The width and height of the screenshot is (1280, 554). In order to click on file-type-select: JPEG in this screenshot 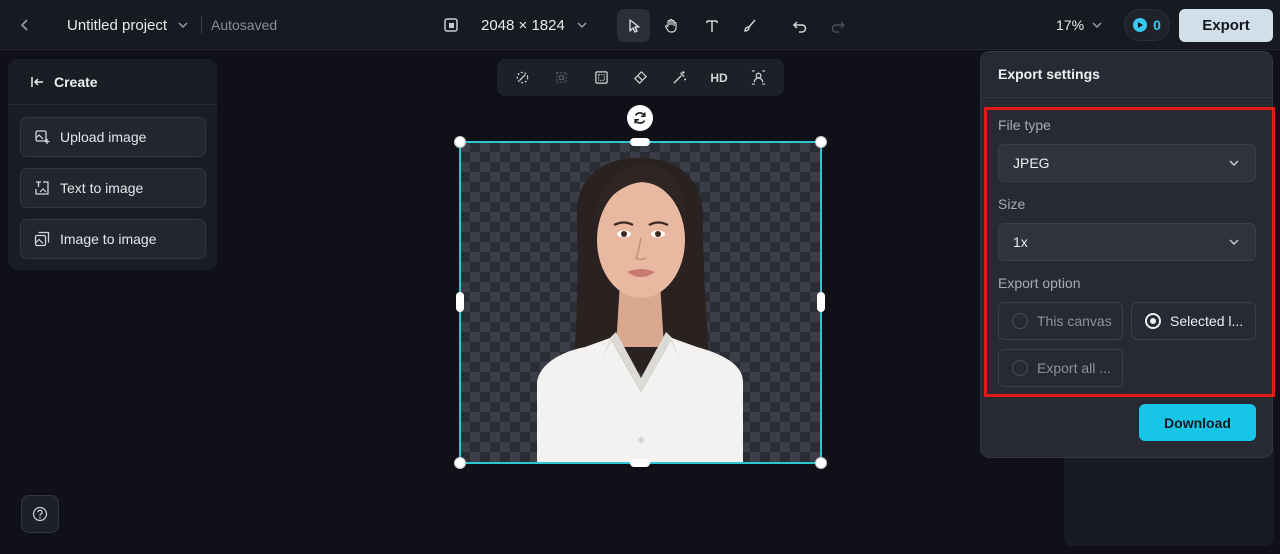, I will do `click(1127, 163)`.